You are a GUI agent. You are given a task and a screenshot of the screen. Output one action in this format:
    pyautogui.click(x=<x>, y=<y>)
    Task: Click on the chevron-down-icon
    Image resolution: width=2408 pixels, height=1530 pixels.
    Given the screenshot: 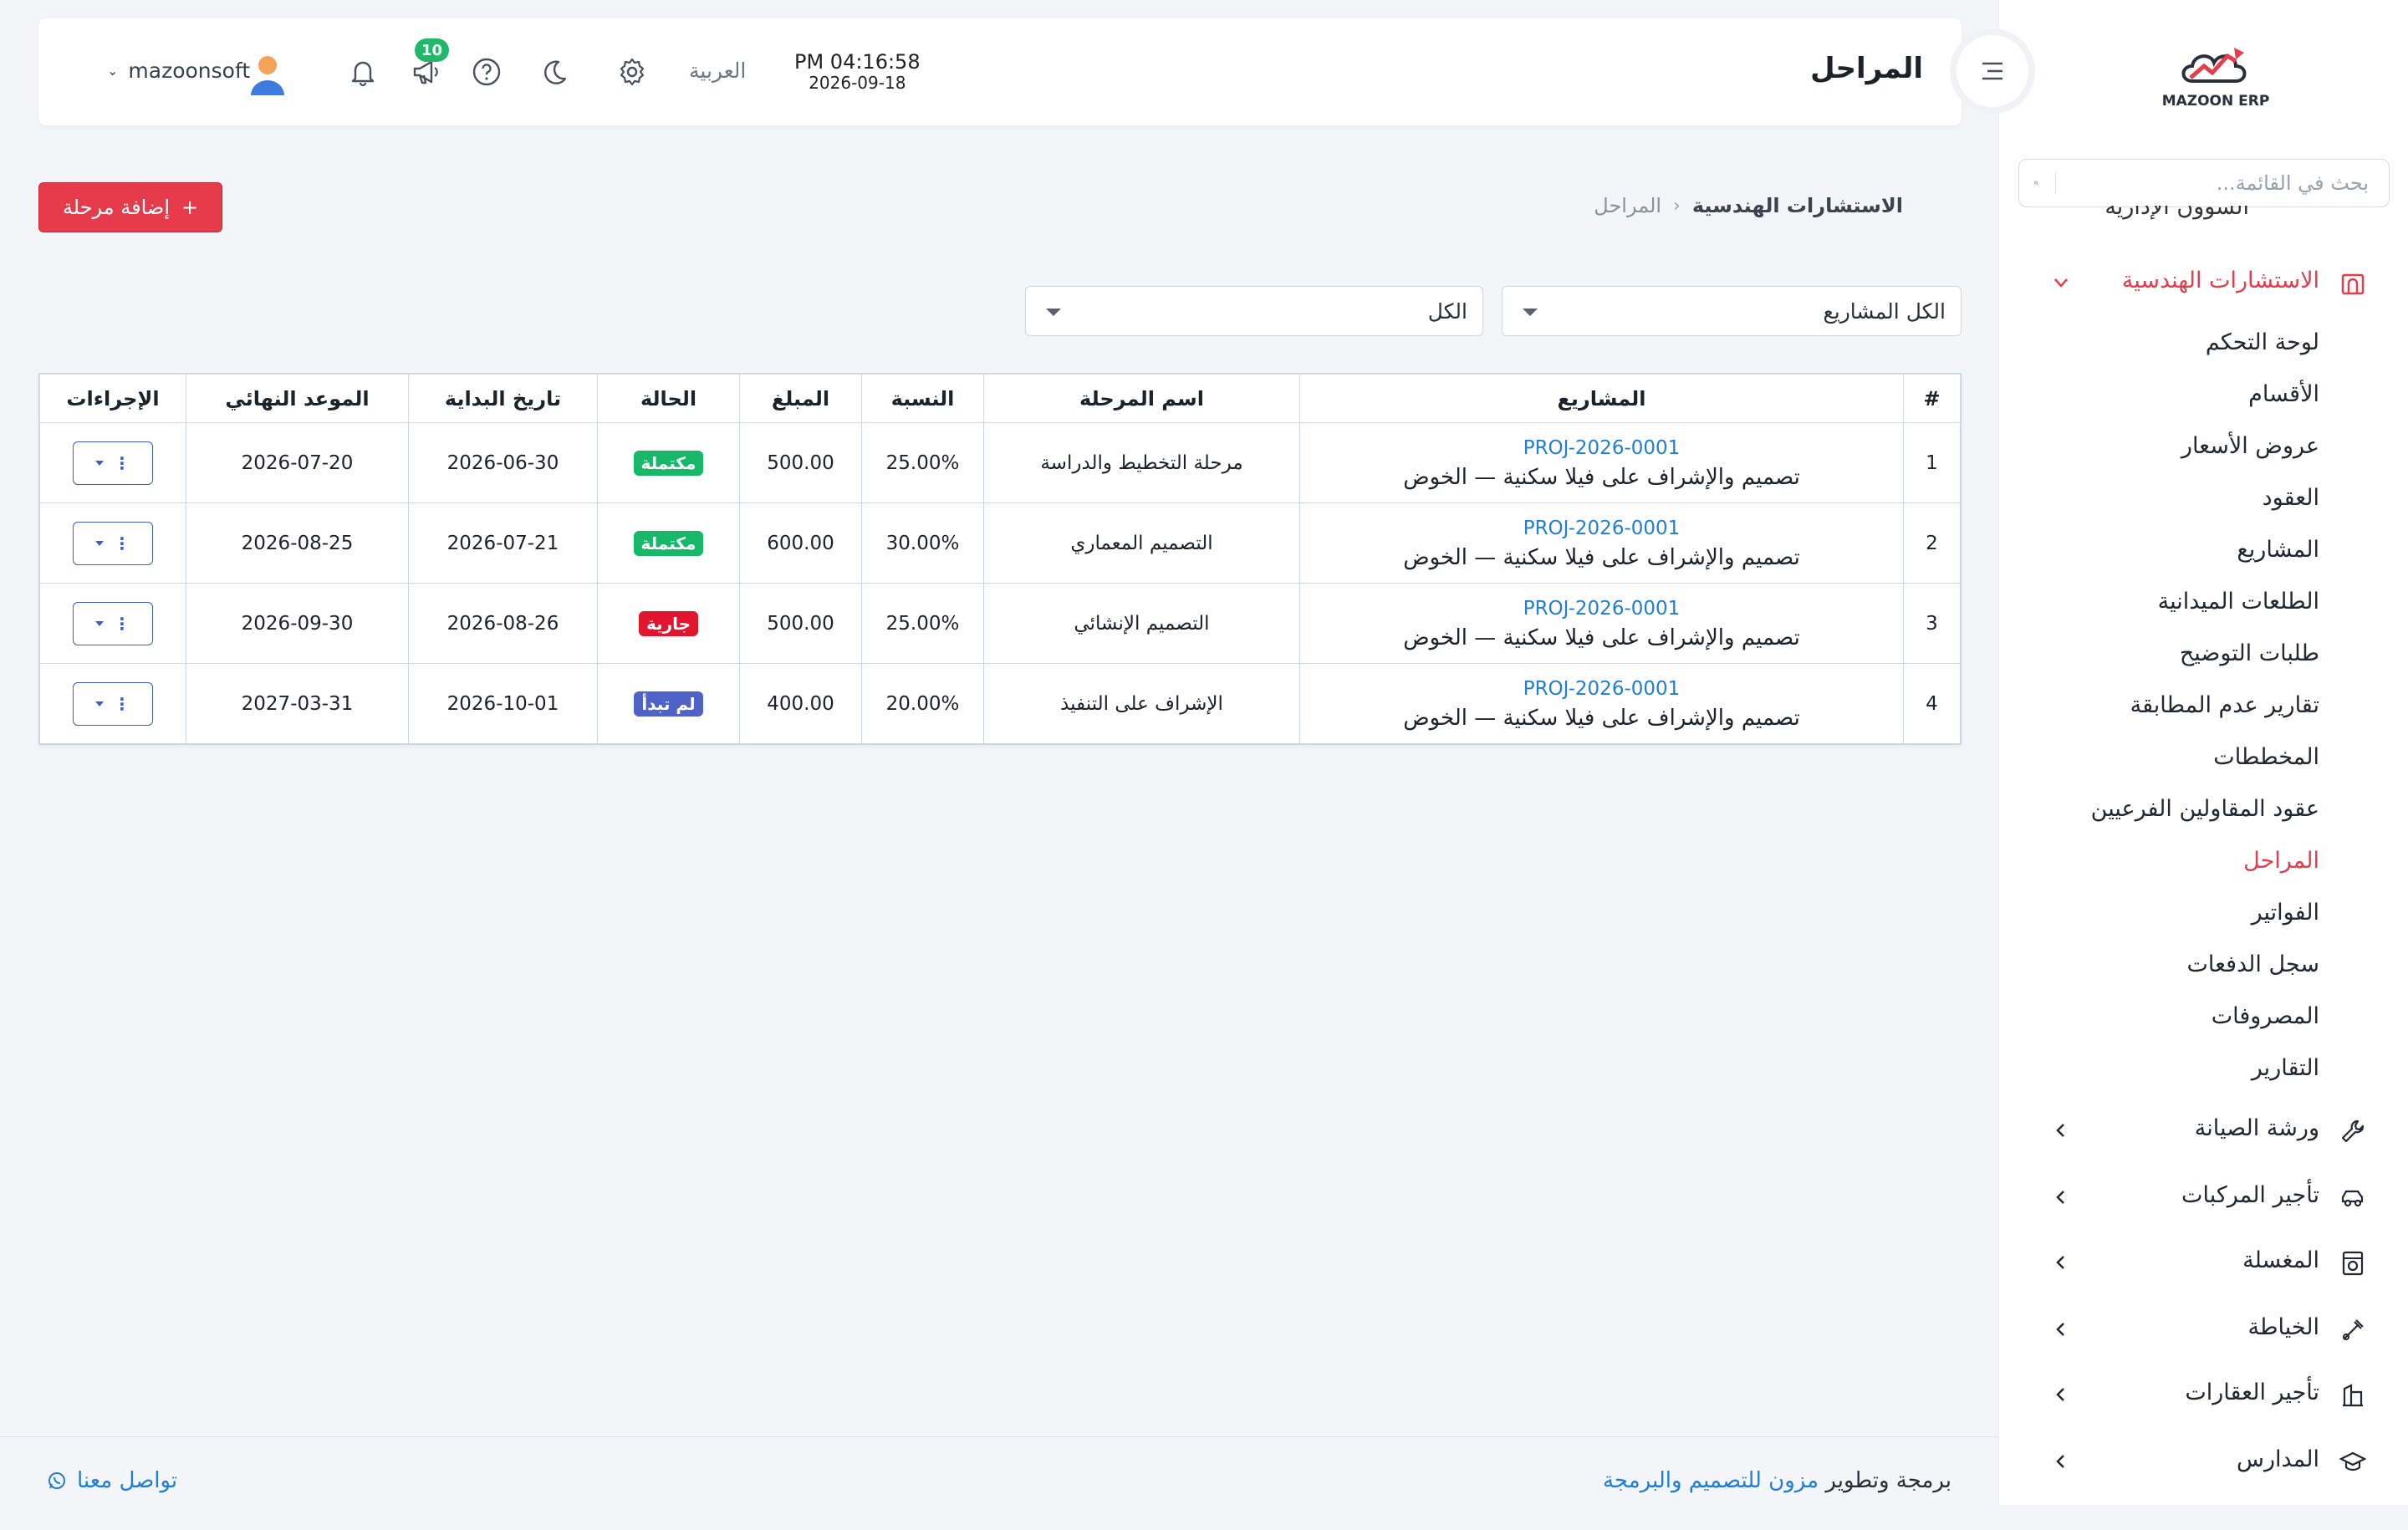 What is the action you would take?
    pyautogui.click(x=2061, y=282)
    